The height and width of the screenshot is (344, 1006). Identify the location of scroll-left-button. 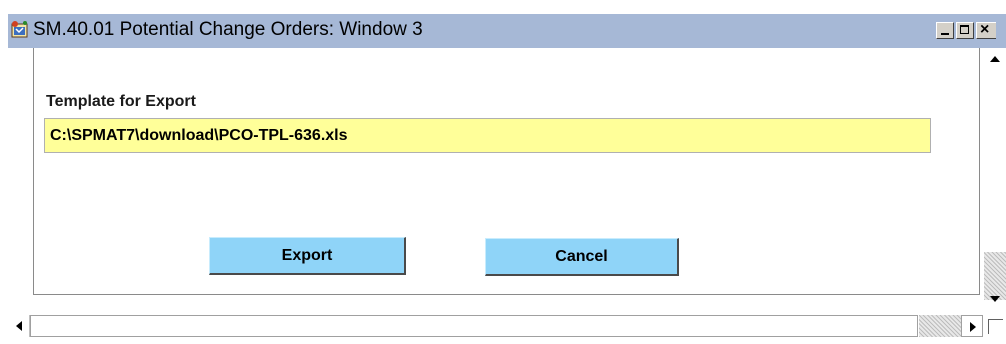
(19, 326).